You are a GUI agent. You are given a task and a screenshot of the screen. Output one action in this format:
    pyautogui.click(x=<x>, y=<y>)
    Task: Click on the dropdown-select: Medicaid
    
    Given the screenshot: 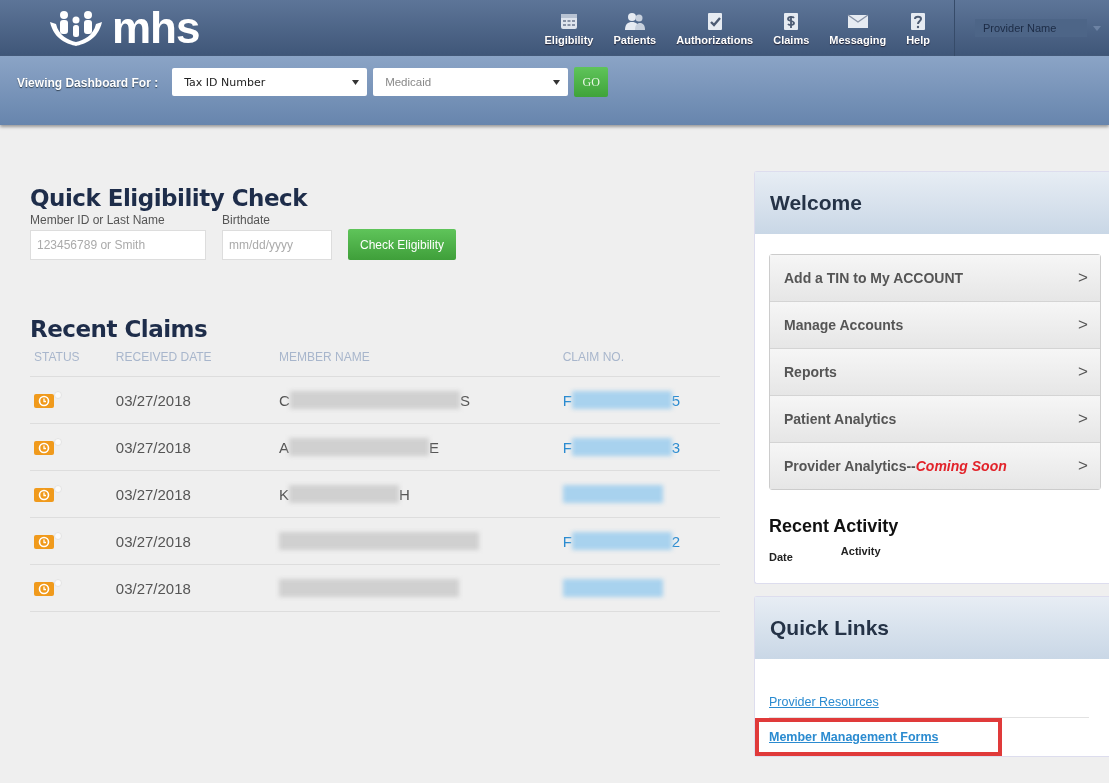 What is the action you would take?
    pyautogui.click(x=471, y=82)
    